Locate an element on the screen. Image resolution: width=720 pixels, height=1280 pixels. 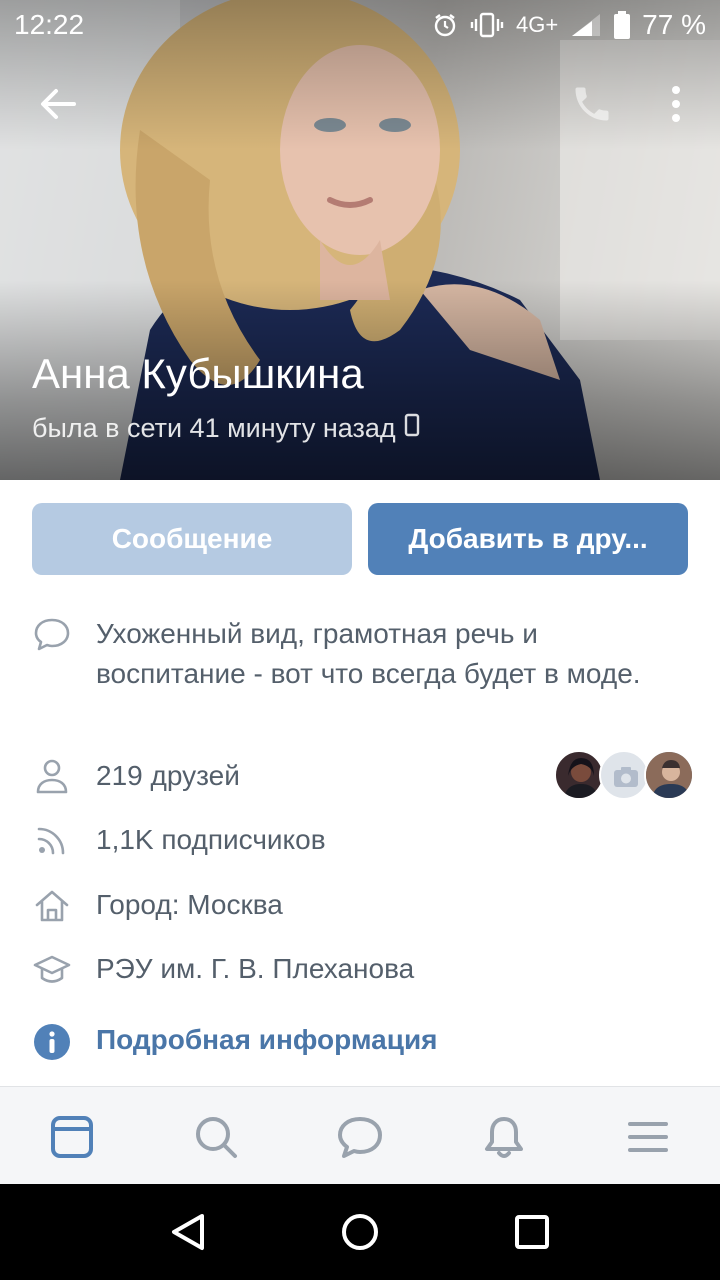
notifications-icon is located at coordinates (504, 1137).